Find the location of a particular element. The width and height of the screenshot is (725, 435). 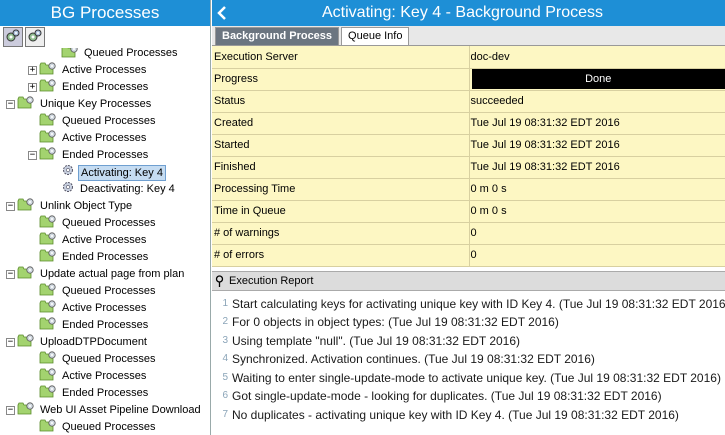

chevron-left-icon is located at coordinates (221, 13).